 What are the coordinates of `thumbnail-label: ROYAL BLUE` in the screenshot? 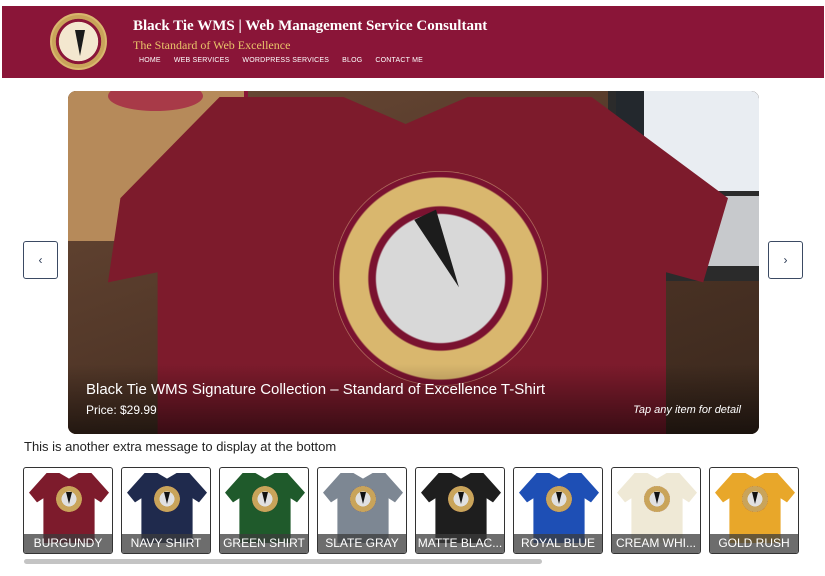 It's located at (558, 543).